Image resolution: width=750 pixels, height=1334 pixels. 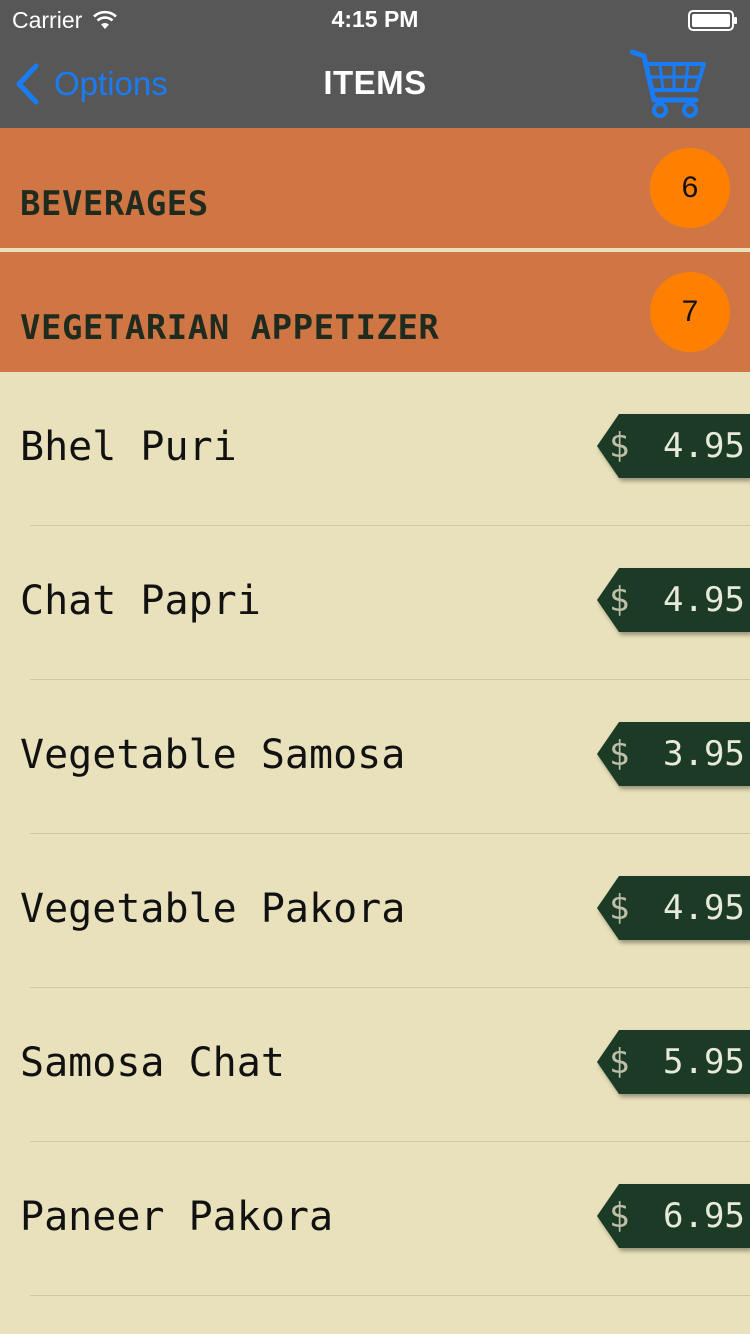 What do you see at coordinates (704, 1216) in the screenshot?
I see `price-value: 6.95` at bounding box center [704, 1216].